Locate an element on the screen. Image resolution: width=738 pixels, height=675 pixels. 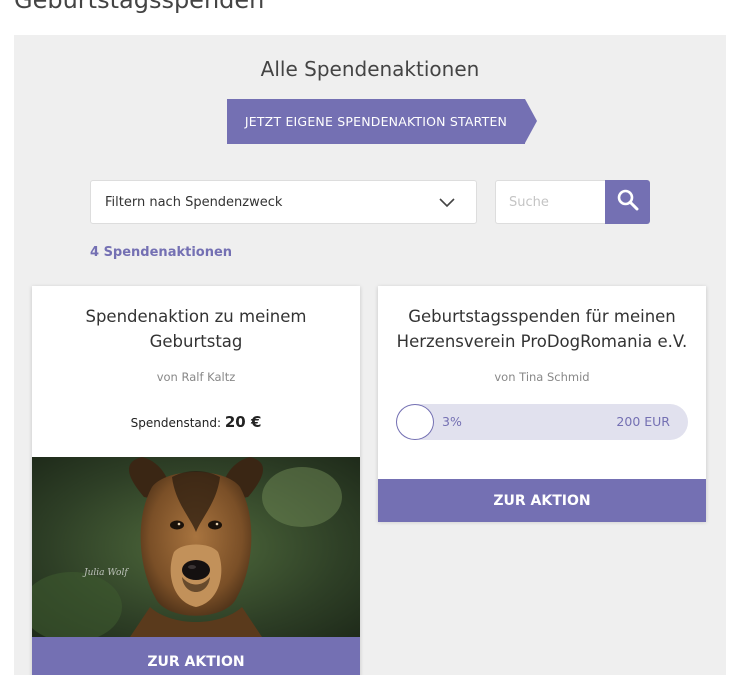
donation-status: Spendenstand: 20 € is located at coordinates (196, 422).